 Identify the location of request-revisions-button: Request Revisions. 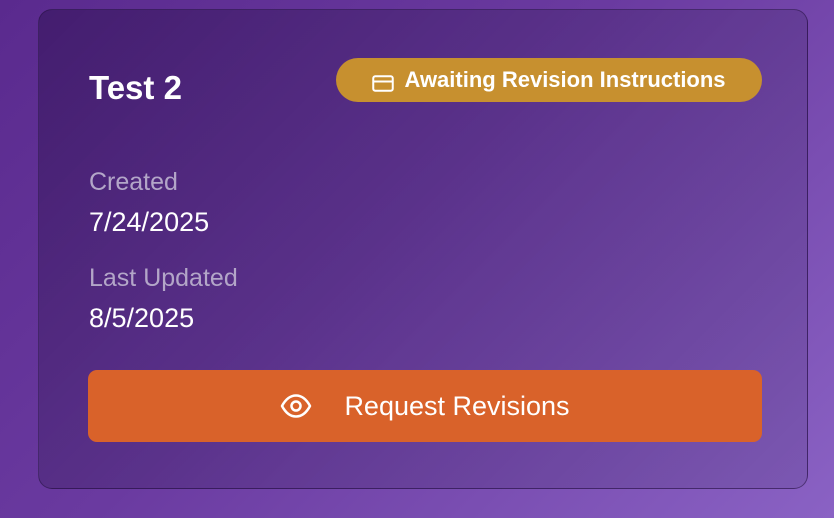
(425, 406).